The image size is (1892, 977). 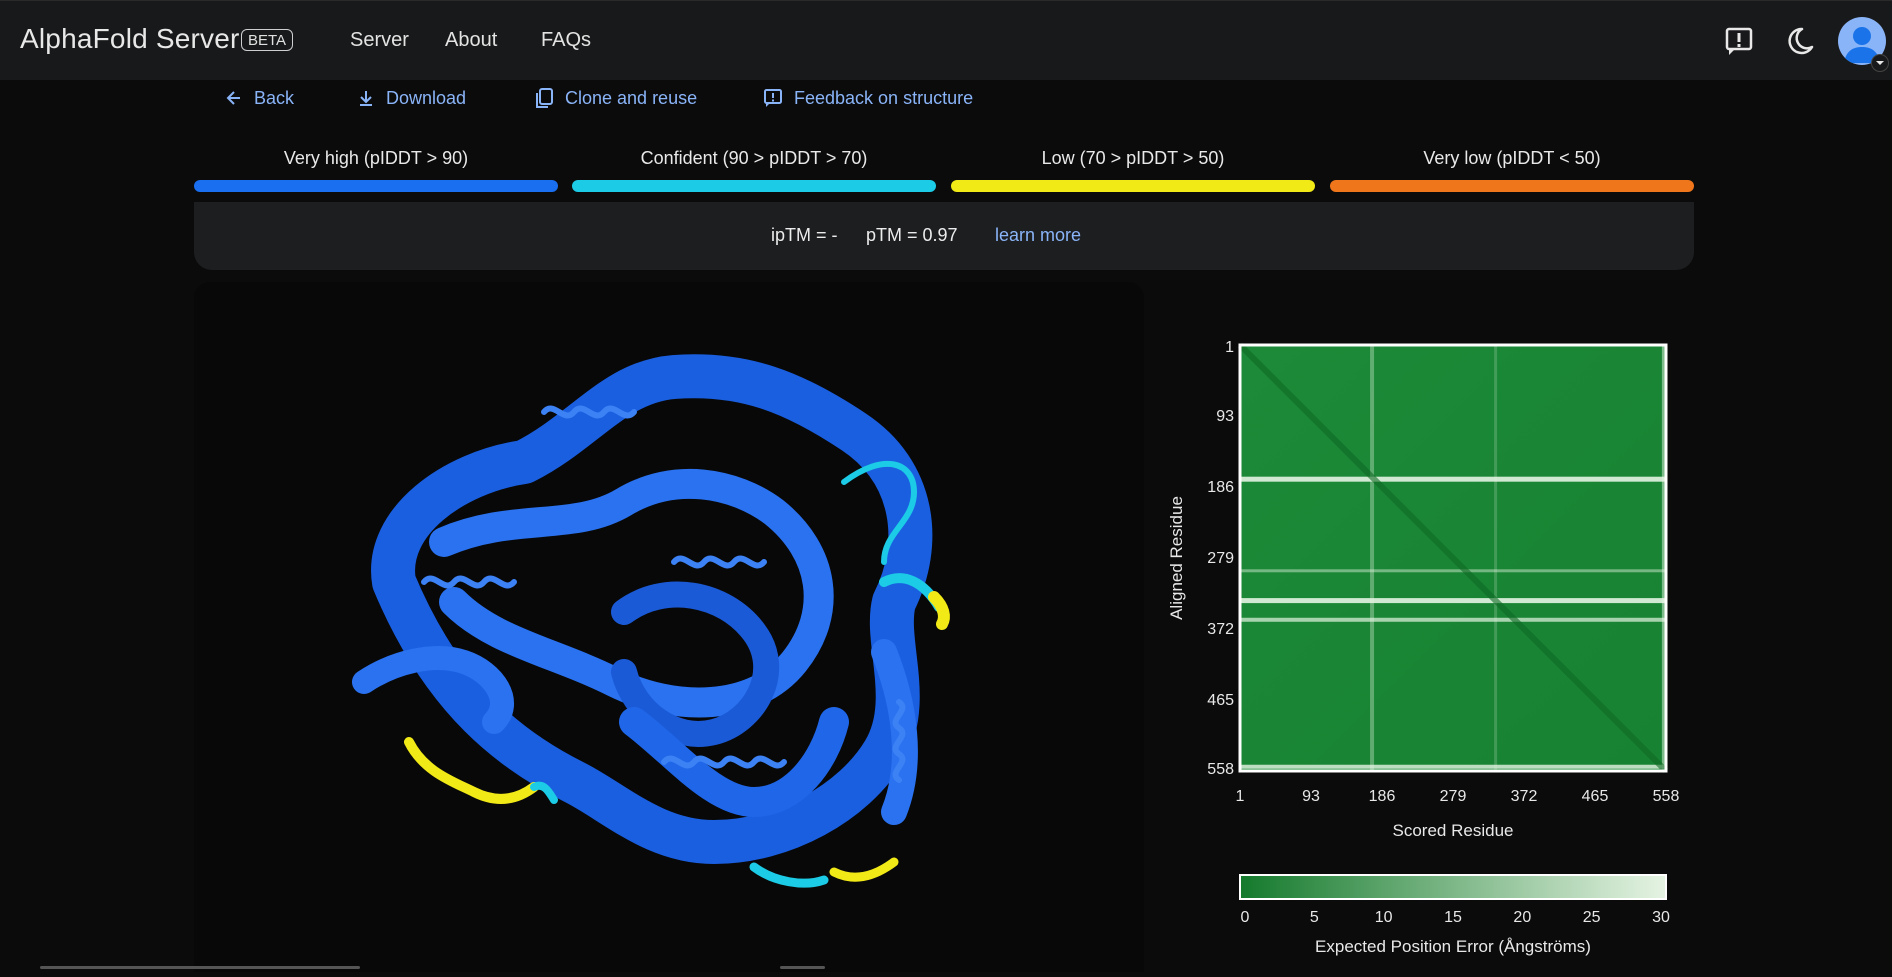 What do you see at coordinates (1311, 796) in the screenshot?
I see `x-tick-label: 93` at bounding box center [1311, 796].